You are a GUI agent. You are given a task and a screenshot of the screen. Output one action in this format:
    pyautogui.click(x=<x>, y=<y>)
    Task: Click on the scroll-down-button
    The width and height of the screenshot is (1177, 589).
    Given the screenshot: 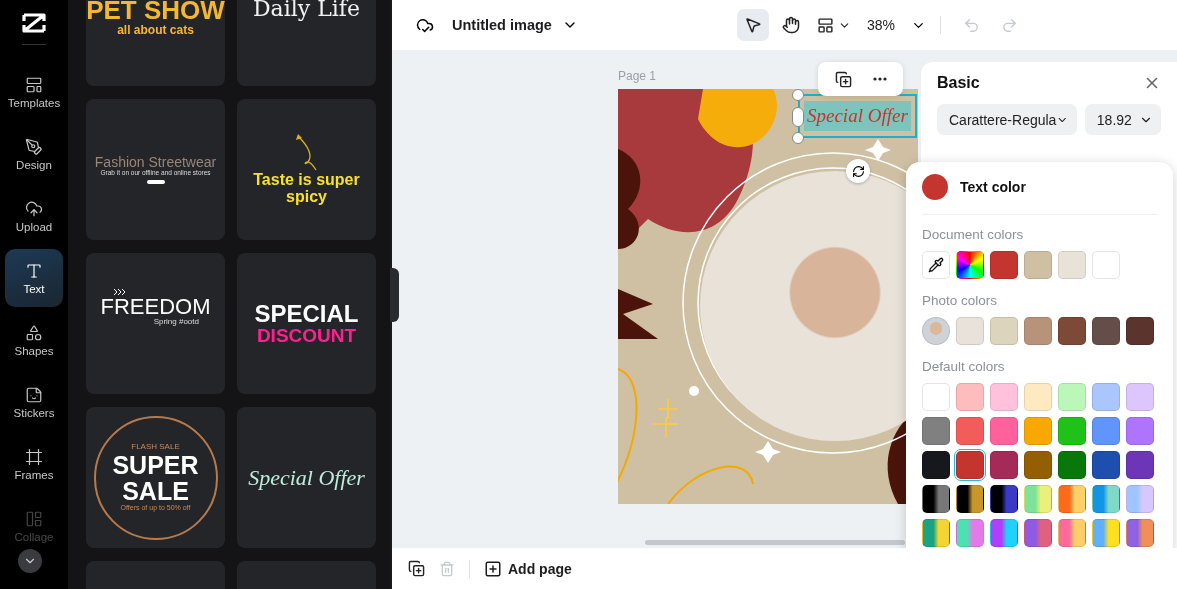 What is the action you would take?
    pyautogui.click(x=30, y=561)
    